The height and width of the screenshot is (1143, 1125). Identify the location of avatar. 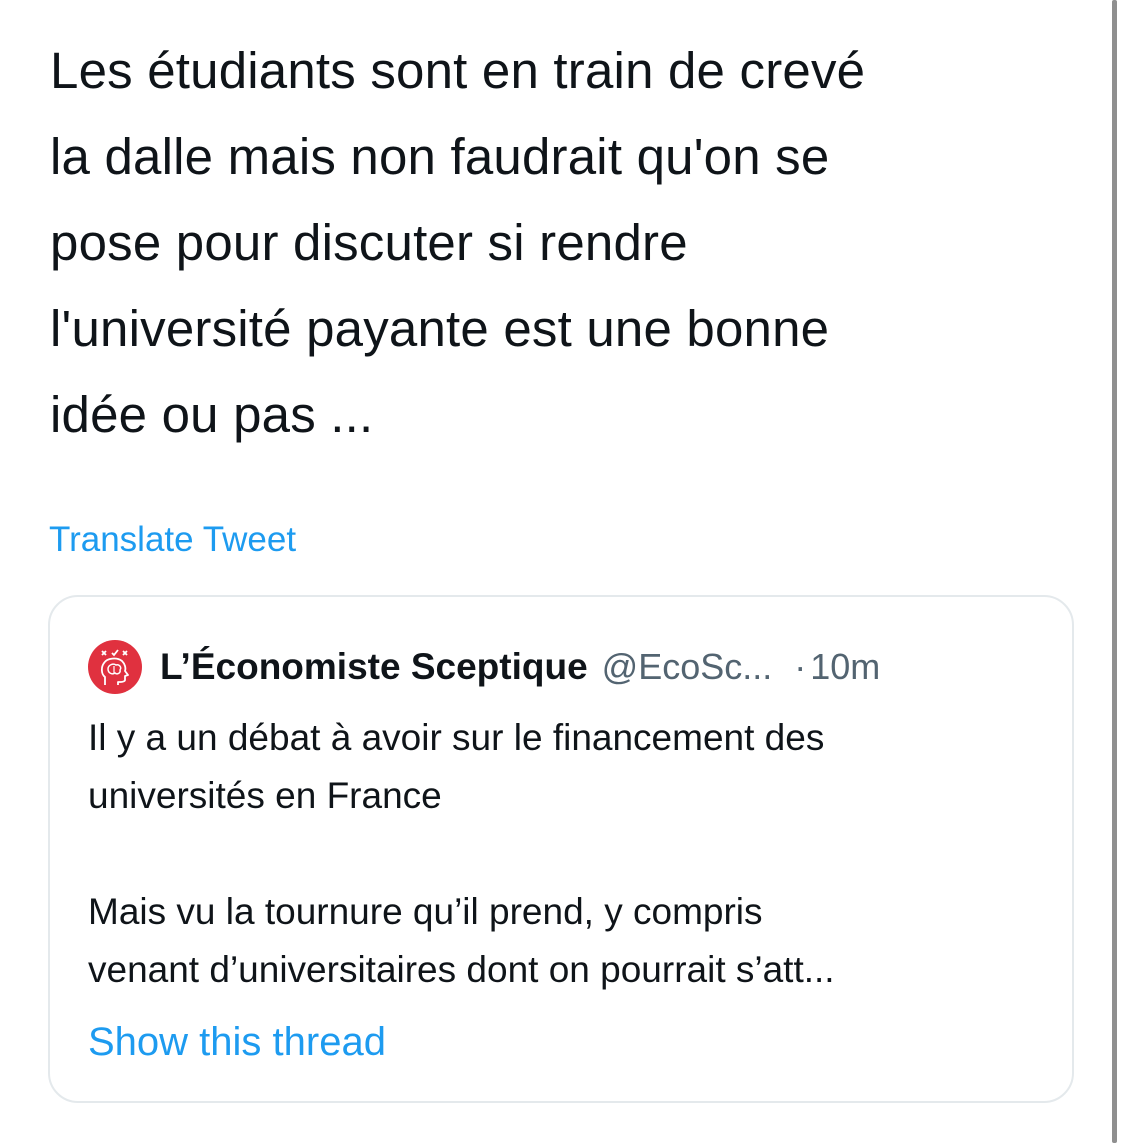
(115, 667).